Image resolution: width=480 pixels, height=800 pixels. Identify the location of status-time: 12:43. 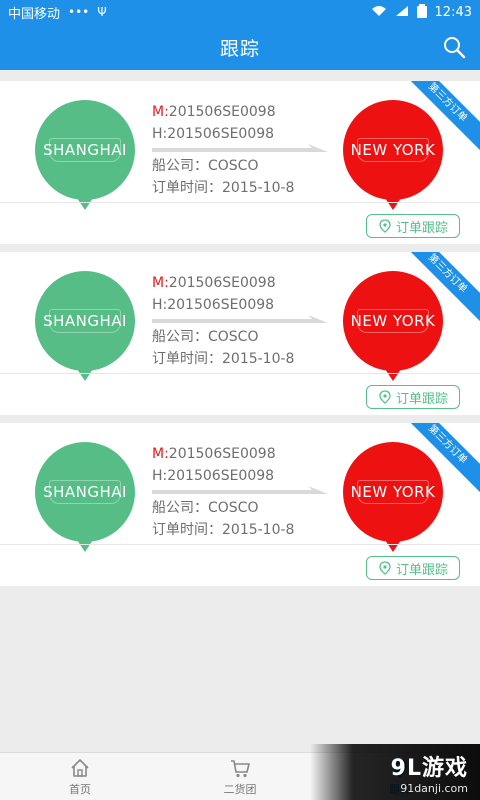
(453, 12).